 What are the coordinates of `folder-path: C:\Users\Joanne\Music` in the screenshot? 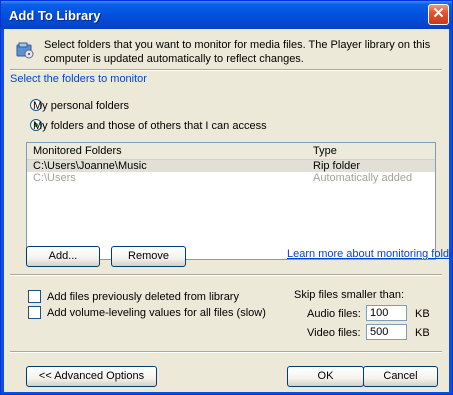 It's located at (90, 166).